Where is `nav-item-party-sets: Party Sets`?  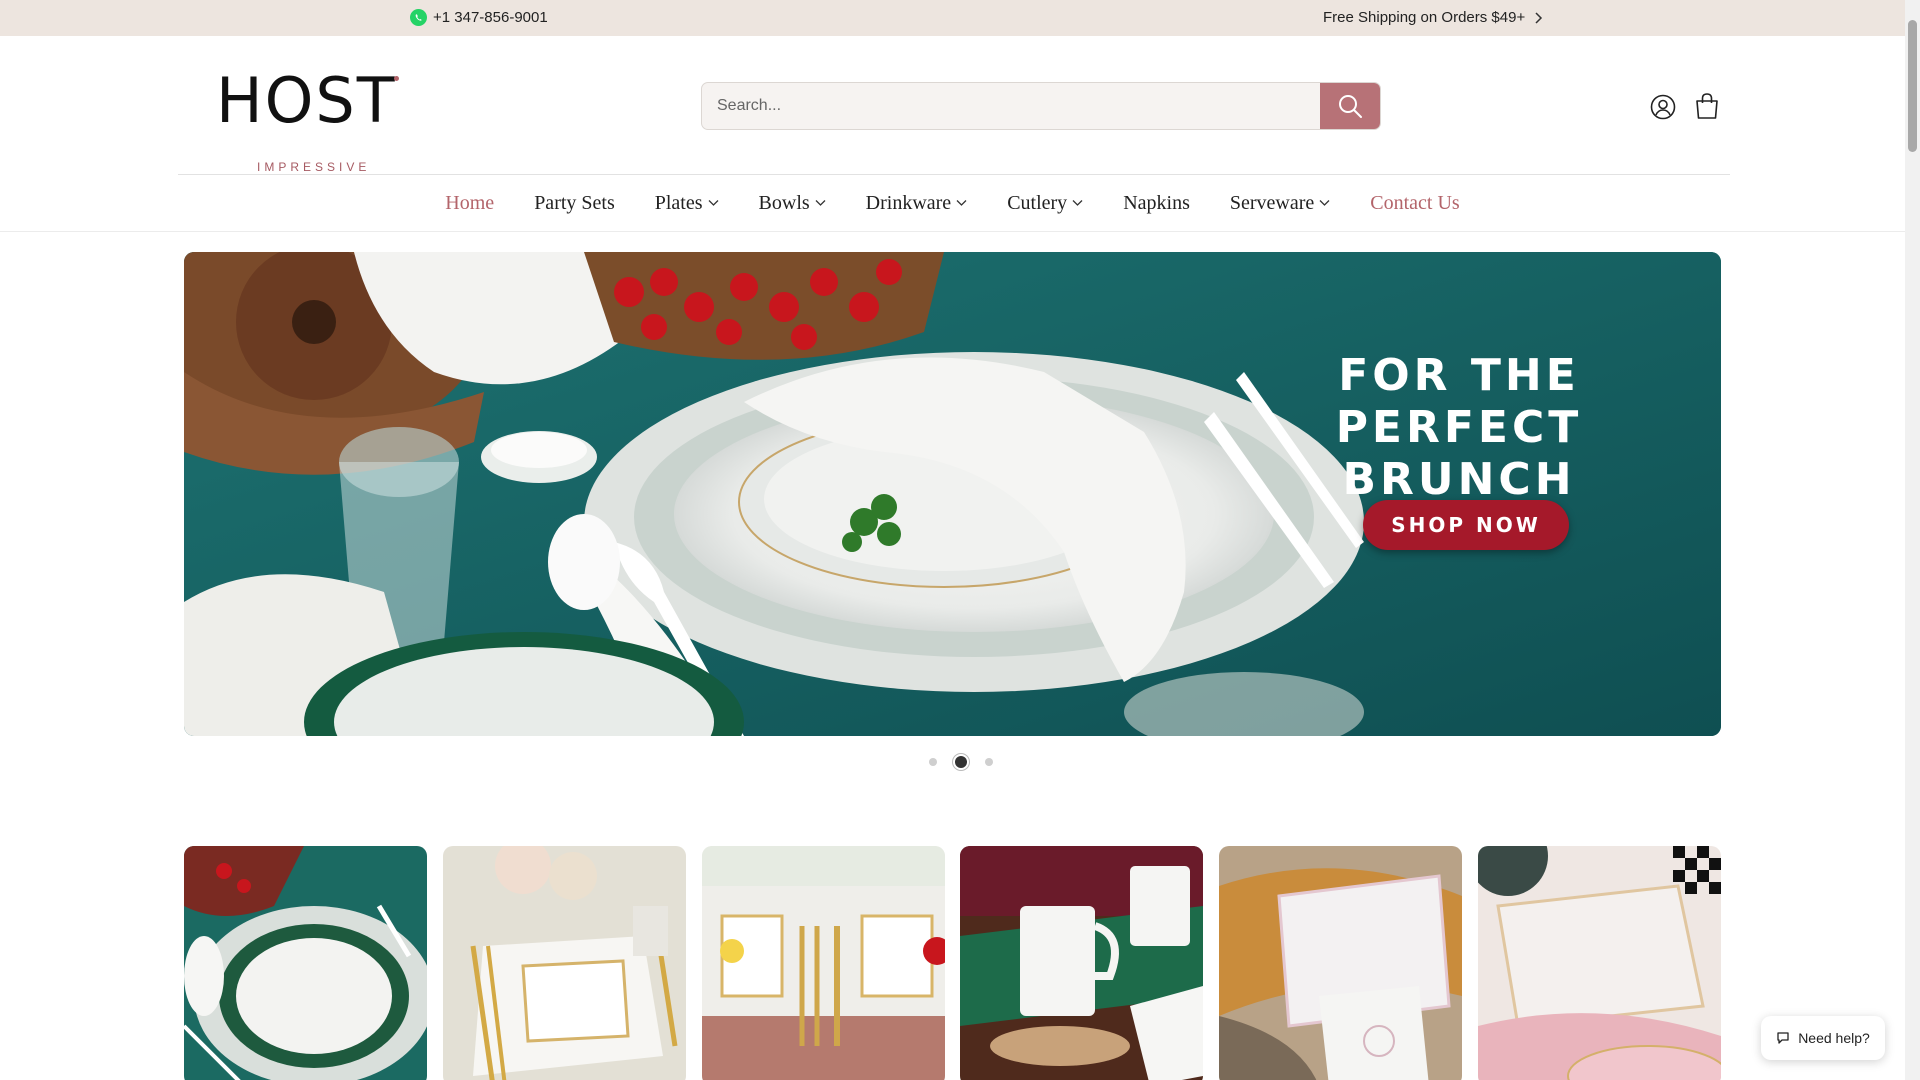 nav-item-party-sets: Party Sets is located at coordinates (574, 203).